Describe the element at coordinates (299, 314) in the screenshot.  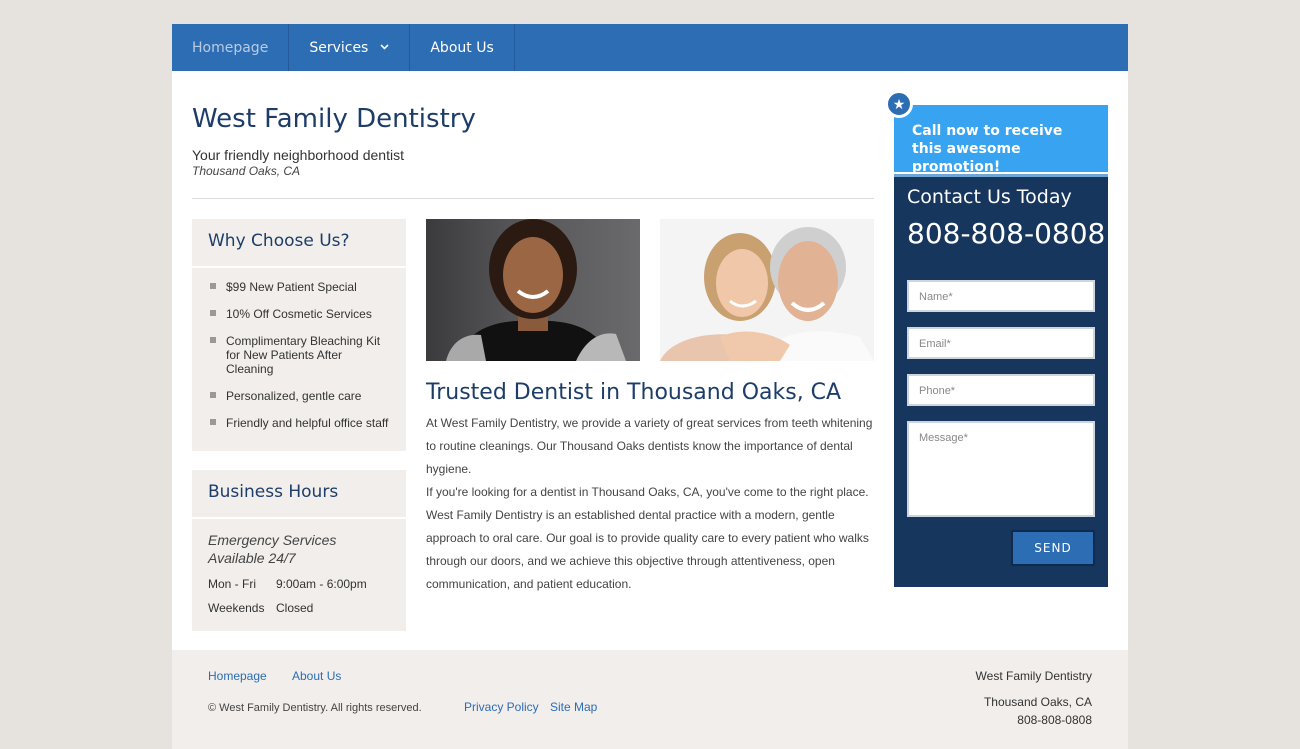
I see `list-item: 10% Off Cosmetic Services` at that location.